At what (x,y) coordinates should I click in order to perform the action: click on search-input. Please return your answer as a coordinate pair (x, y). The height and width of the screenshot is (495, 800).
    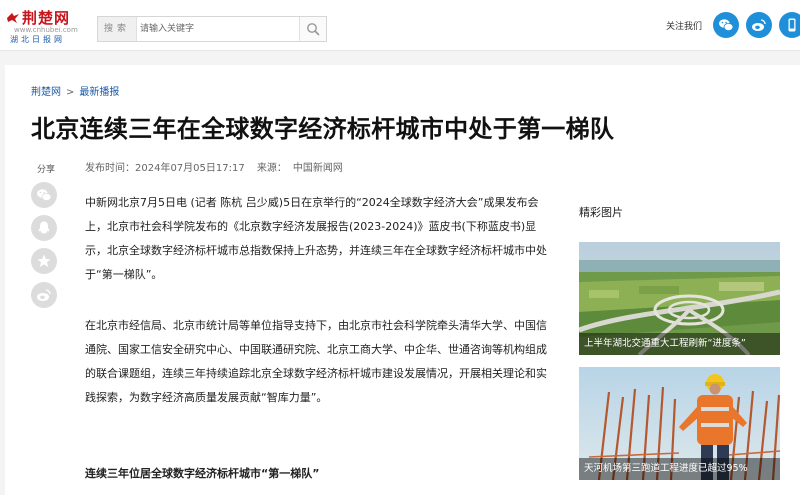
    Looking at the image, I should click on (215, 29).